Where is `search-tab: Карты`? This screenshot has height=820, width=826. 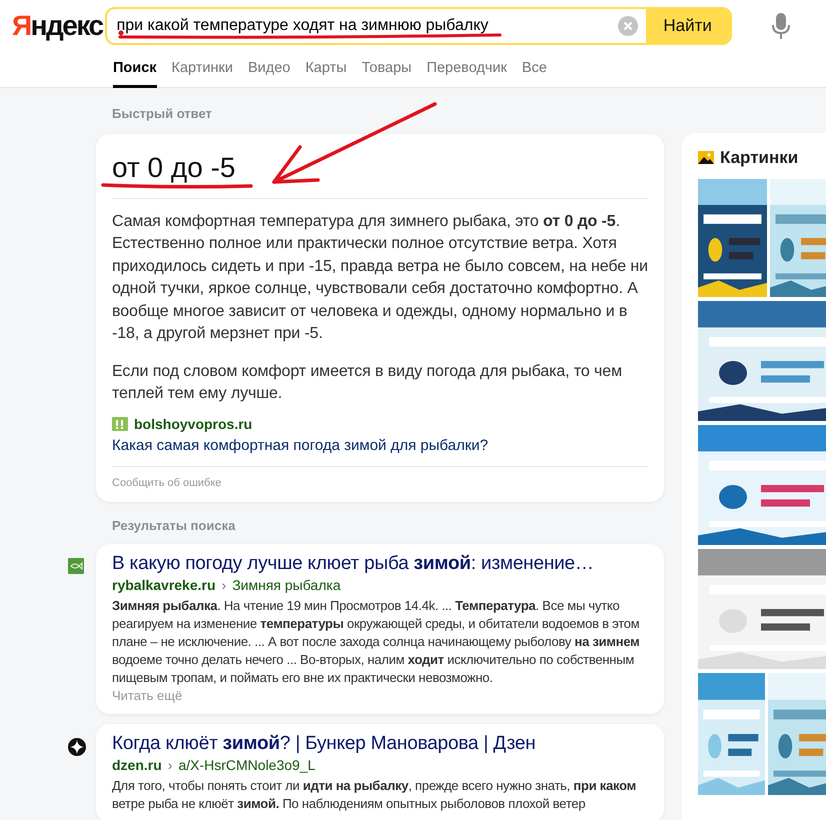 search-tab: Карты is located at coordinates (326, 72).